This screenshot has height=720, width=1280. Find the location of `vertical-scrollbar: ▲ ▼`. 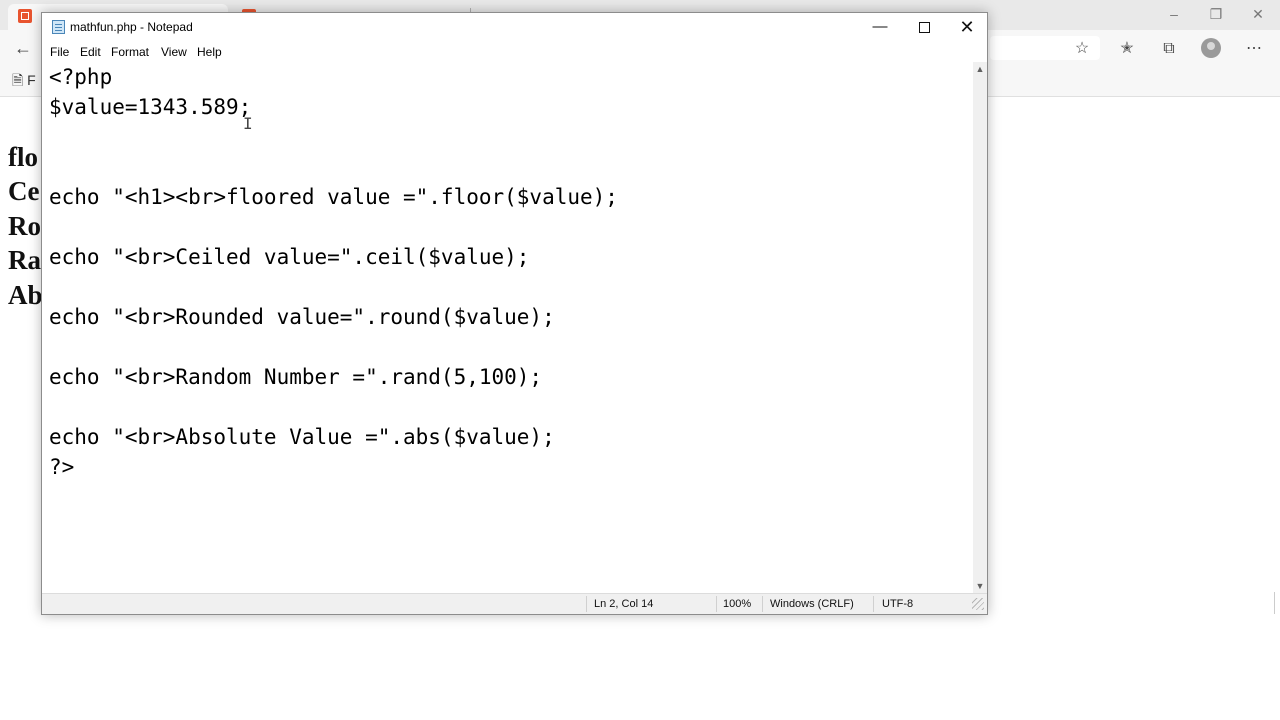

vertical-scrollbar: ▲ ▼ is located at coordinates (980, 327).